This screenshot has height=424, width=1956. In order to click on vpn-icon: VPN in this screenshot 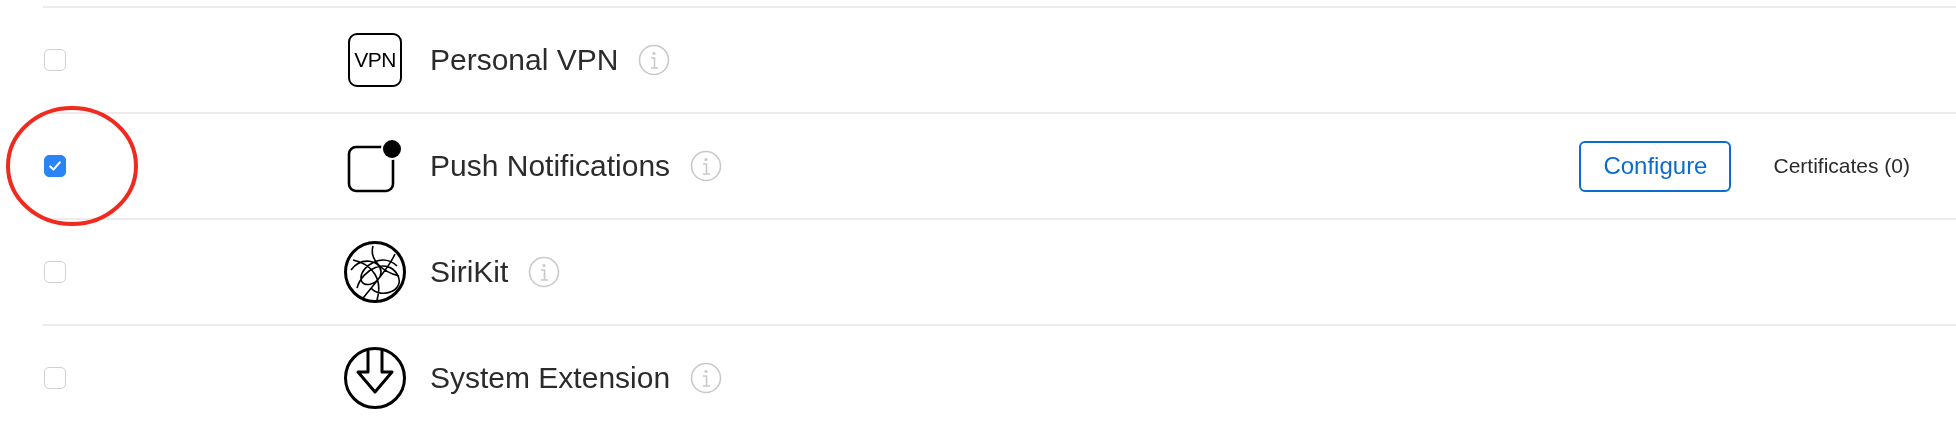, I will do `click(375, 60)`.